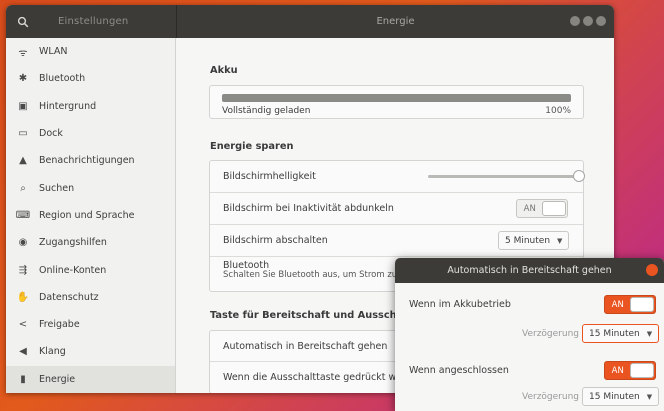  What do you see at coordinates (554, 208) in the screenshot?
I see `dim-screen-switch-knob` at bounding box center [554, 208].